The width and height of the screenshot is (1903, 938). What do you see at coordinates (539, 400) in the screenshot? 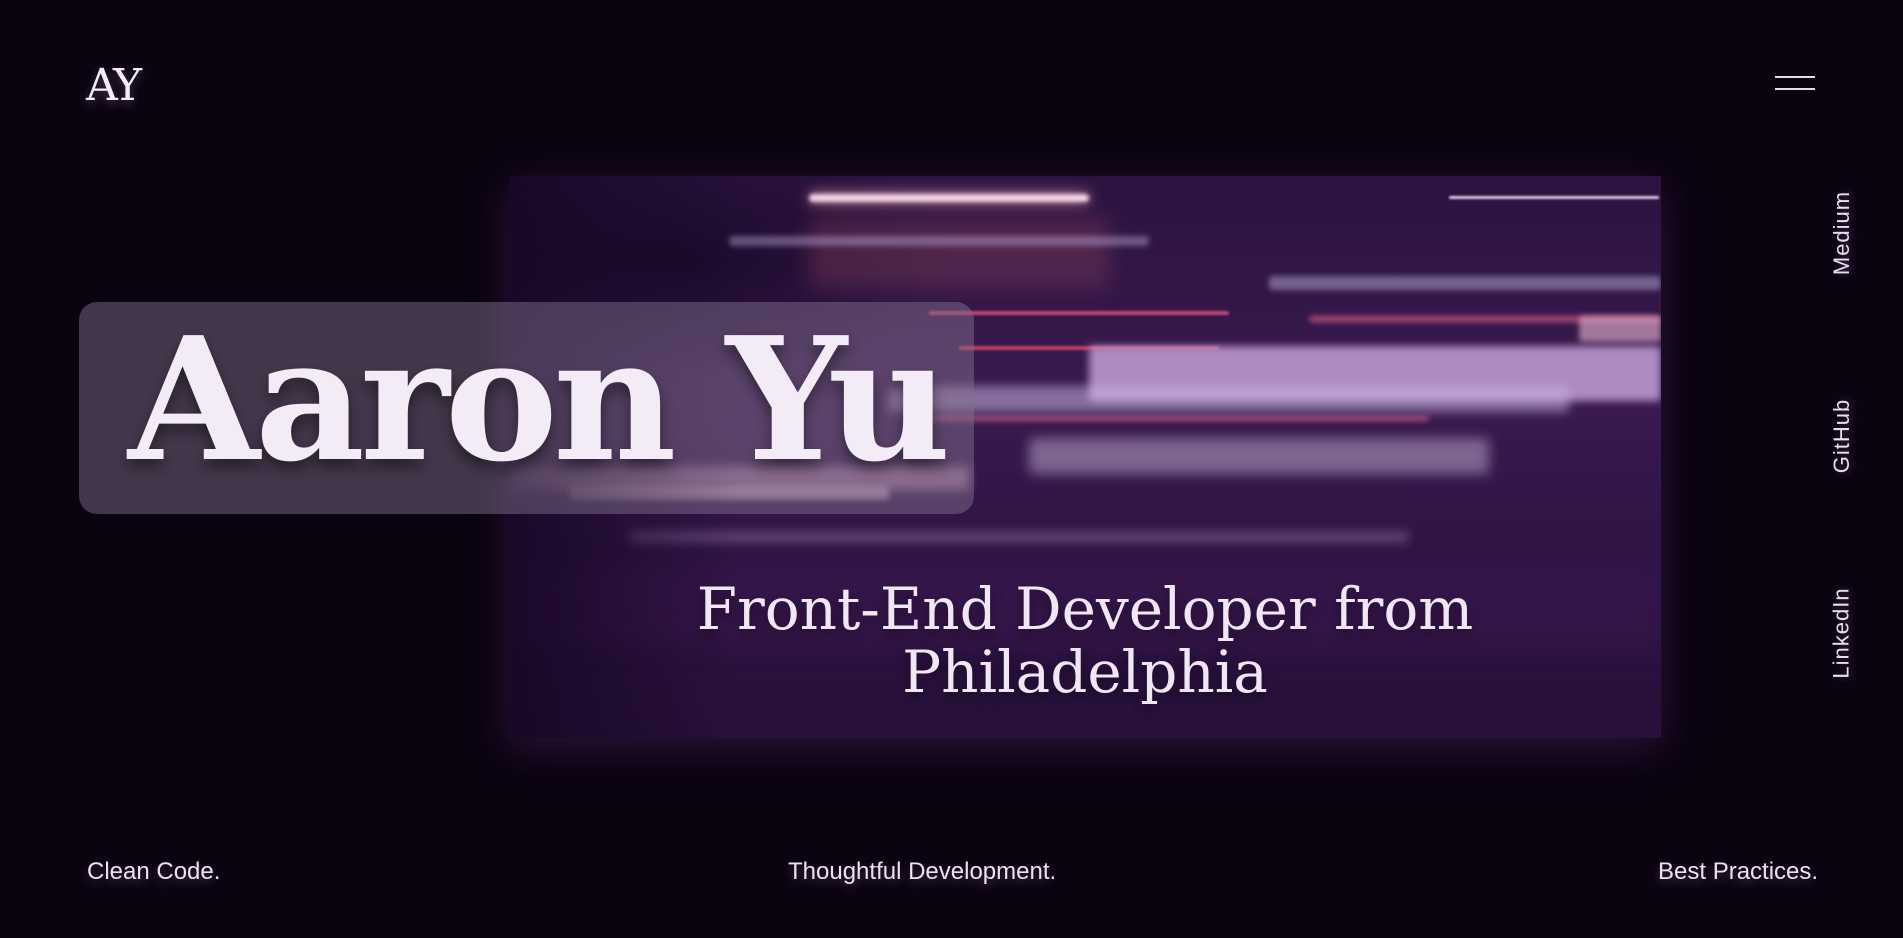
I see `hero-name: Aaron Yu` at bounding box center [539, 400].